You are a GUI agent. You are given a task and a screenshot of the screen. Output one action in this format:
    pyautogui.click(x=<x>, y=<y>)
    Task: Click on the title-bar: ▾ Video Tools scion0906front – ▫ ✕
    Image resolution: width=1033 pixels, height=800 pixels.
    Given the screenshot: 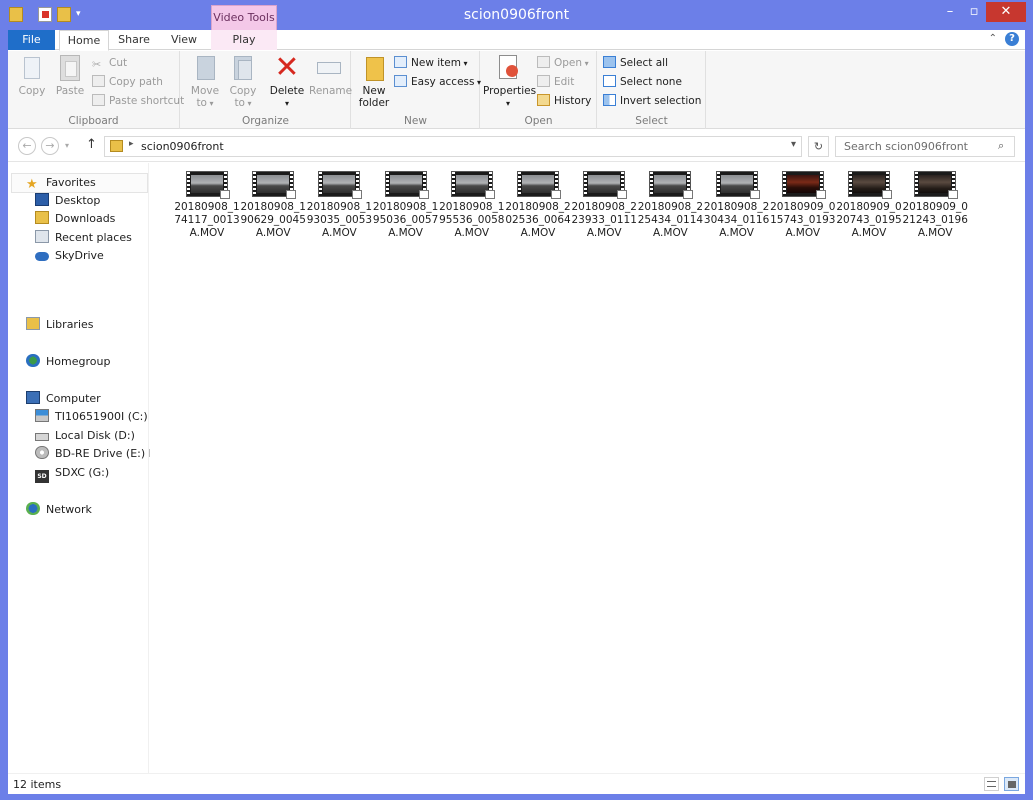 What is the action you would take?
    pyautogui.click(x=516, y=15)
    